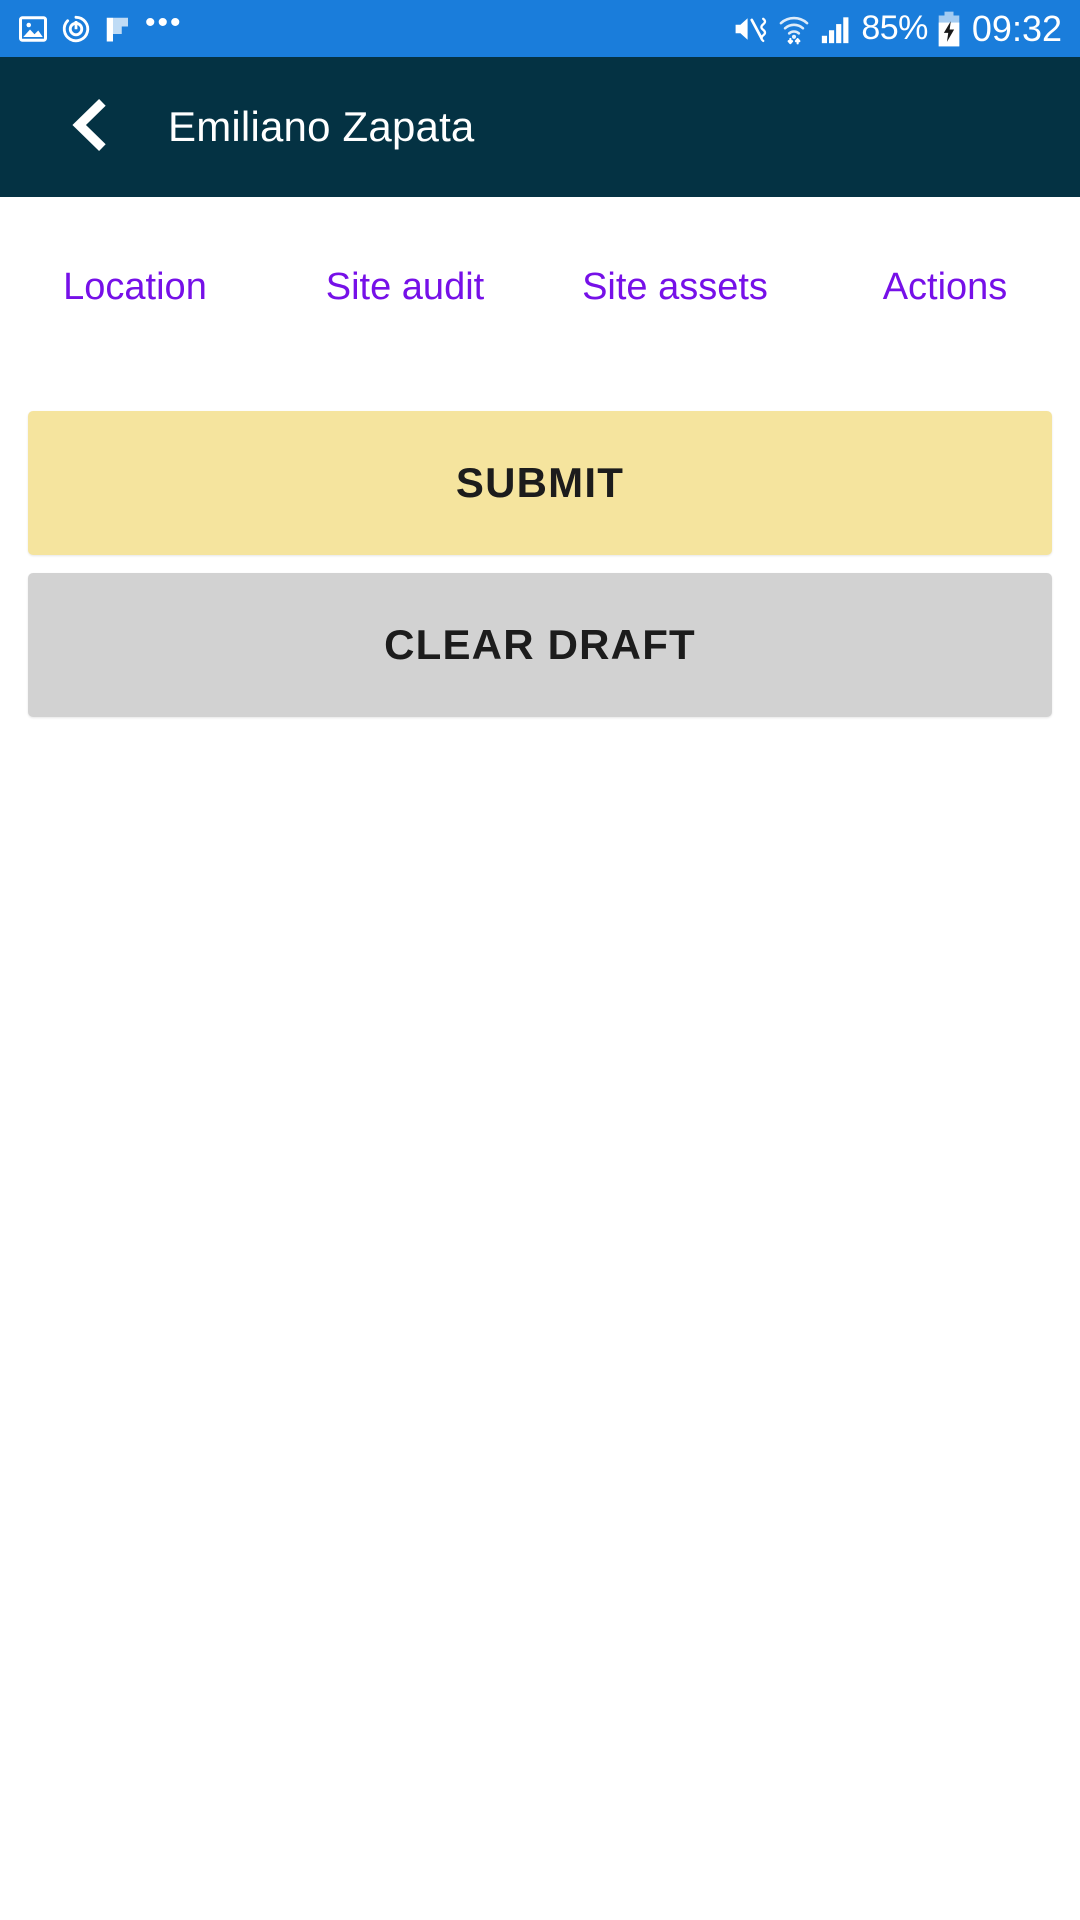 This screenshot has width=1080, height=1920. What do you see at coordinates (750, 29) in the screenshot?
I see `volume-mute-vibrate-icon` at bounding box center [750, 29].